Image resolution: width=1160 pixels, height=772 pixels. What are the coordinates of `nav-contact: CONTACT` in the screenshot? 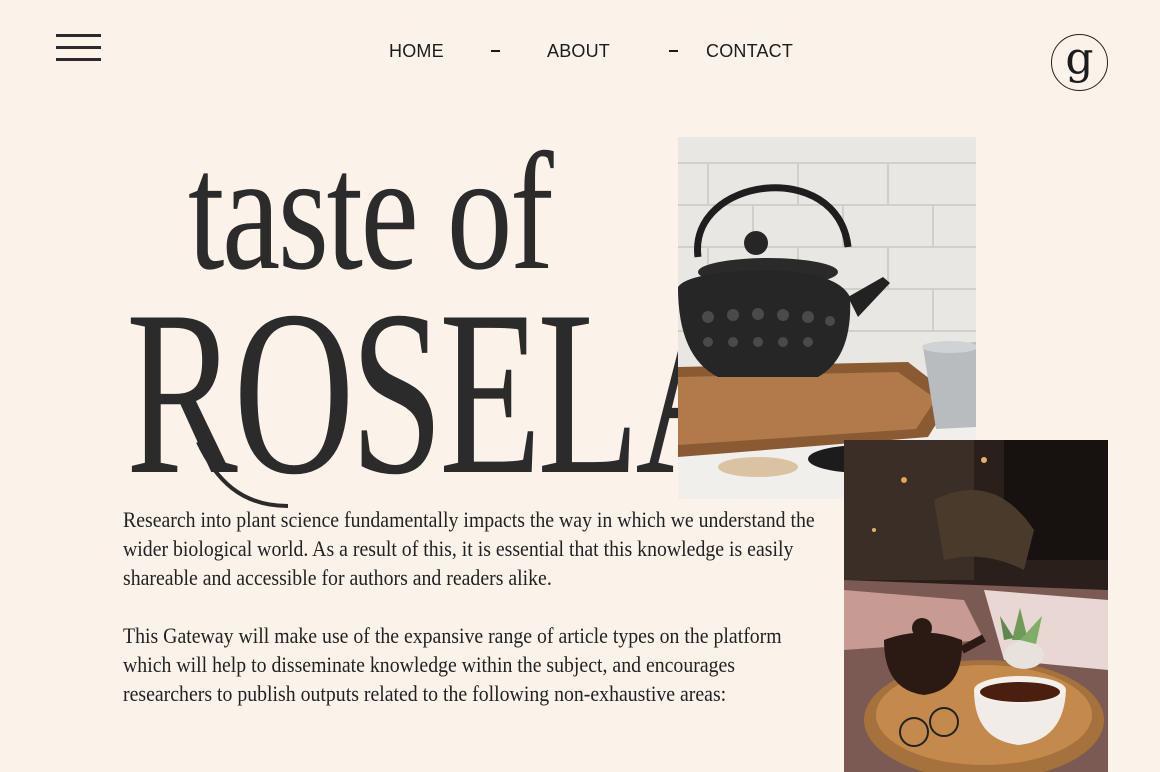 It's located at (749, 51).